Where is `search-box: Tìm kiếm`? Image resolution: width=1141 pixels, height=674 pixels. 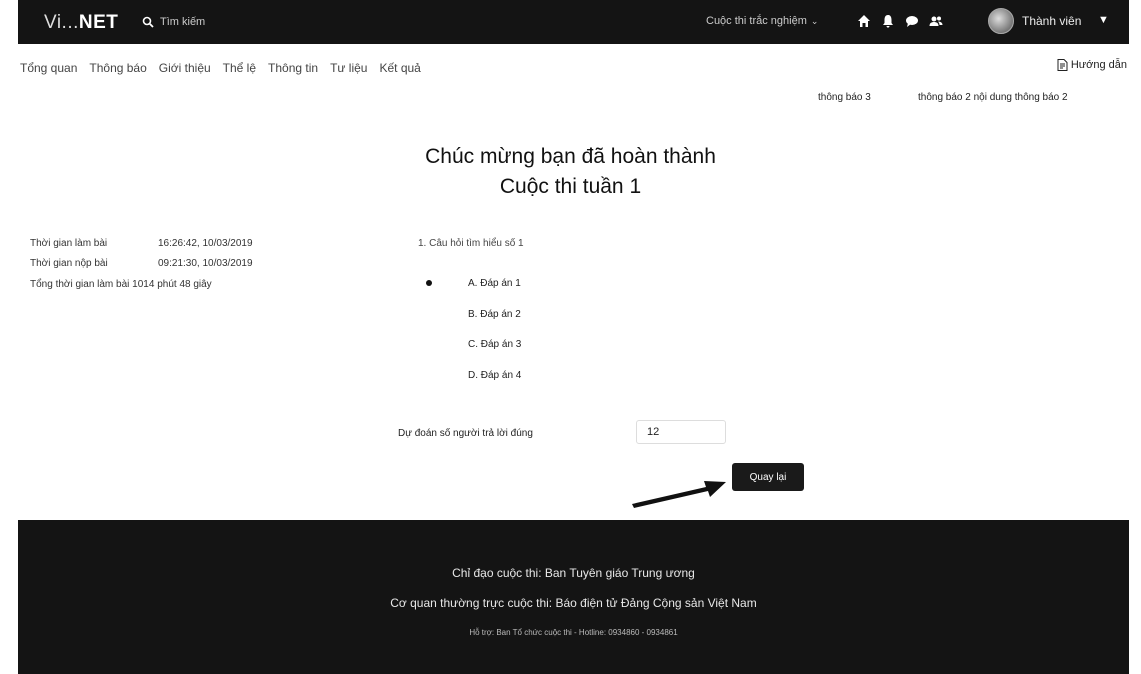
search-box: Tìm kiếm is located at coordinates (173, 22).